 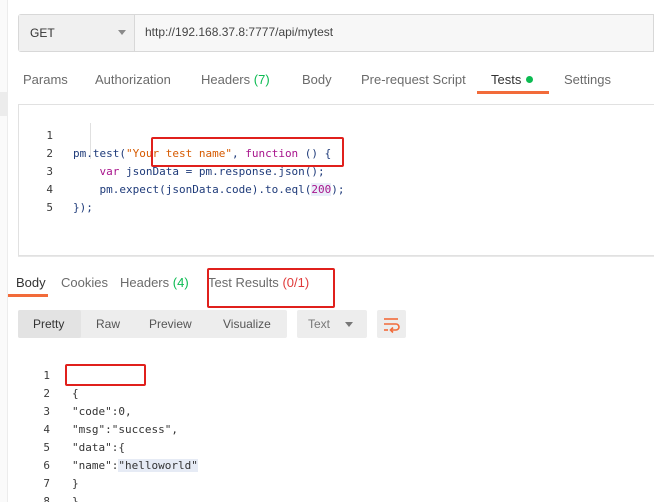 What do you see at coordinates (45, 79) in the screenshot?
I see `tab-params: Params` at bounding box center [45, 79].